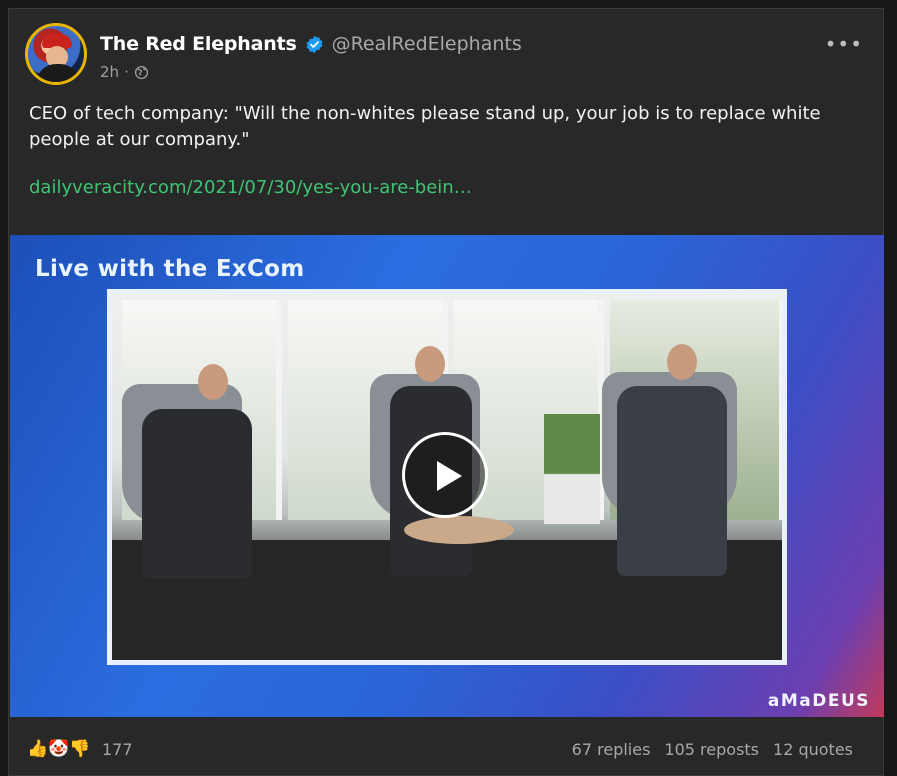  What do you see at coordinates (844, 44) in the screenshot?
I see `more-options-button: •••` at bounding box center [844, 44].